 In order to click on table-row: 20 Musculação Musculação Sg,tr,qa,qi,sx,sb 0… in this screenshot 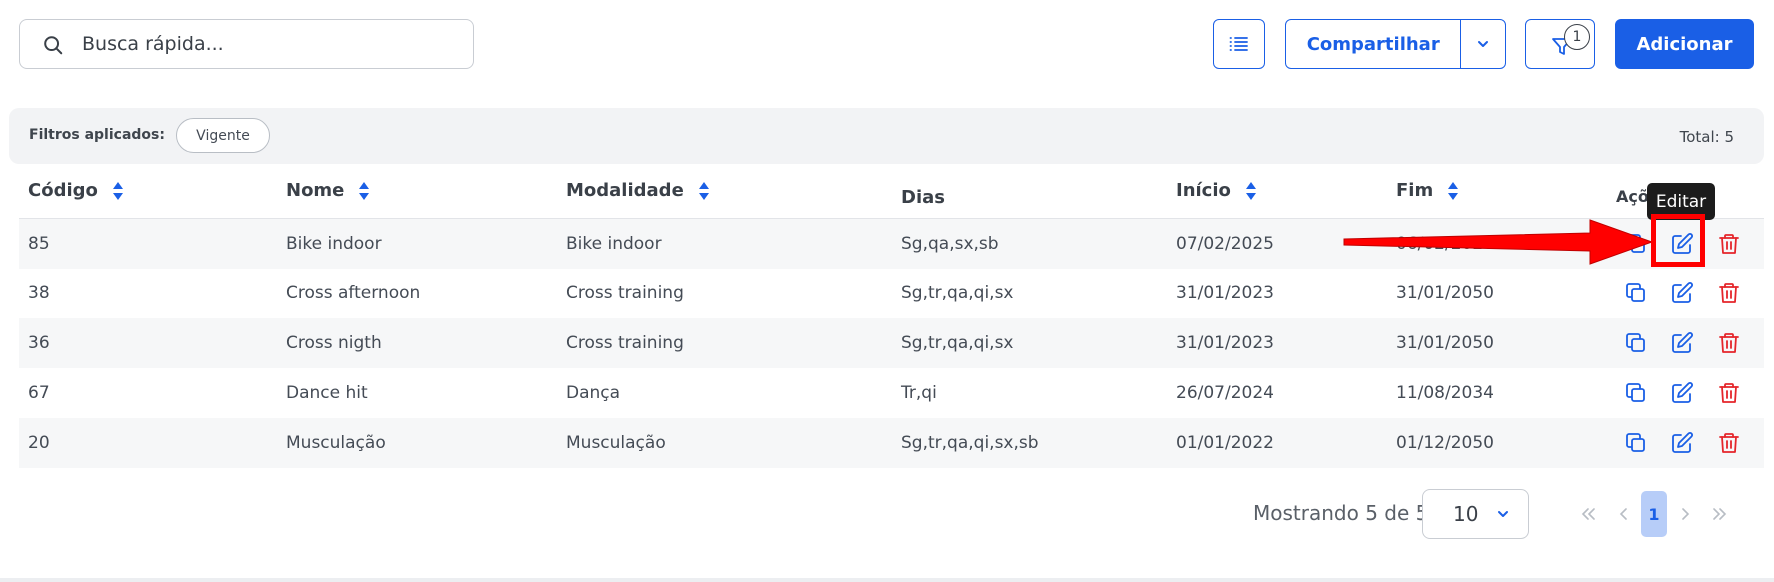, I will do `click(891, 443)`.